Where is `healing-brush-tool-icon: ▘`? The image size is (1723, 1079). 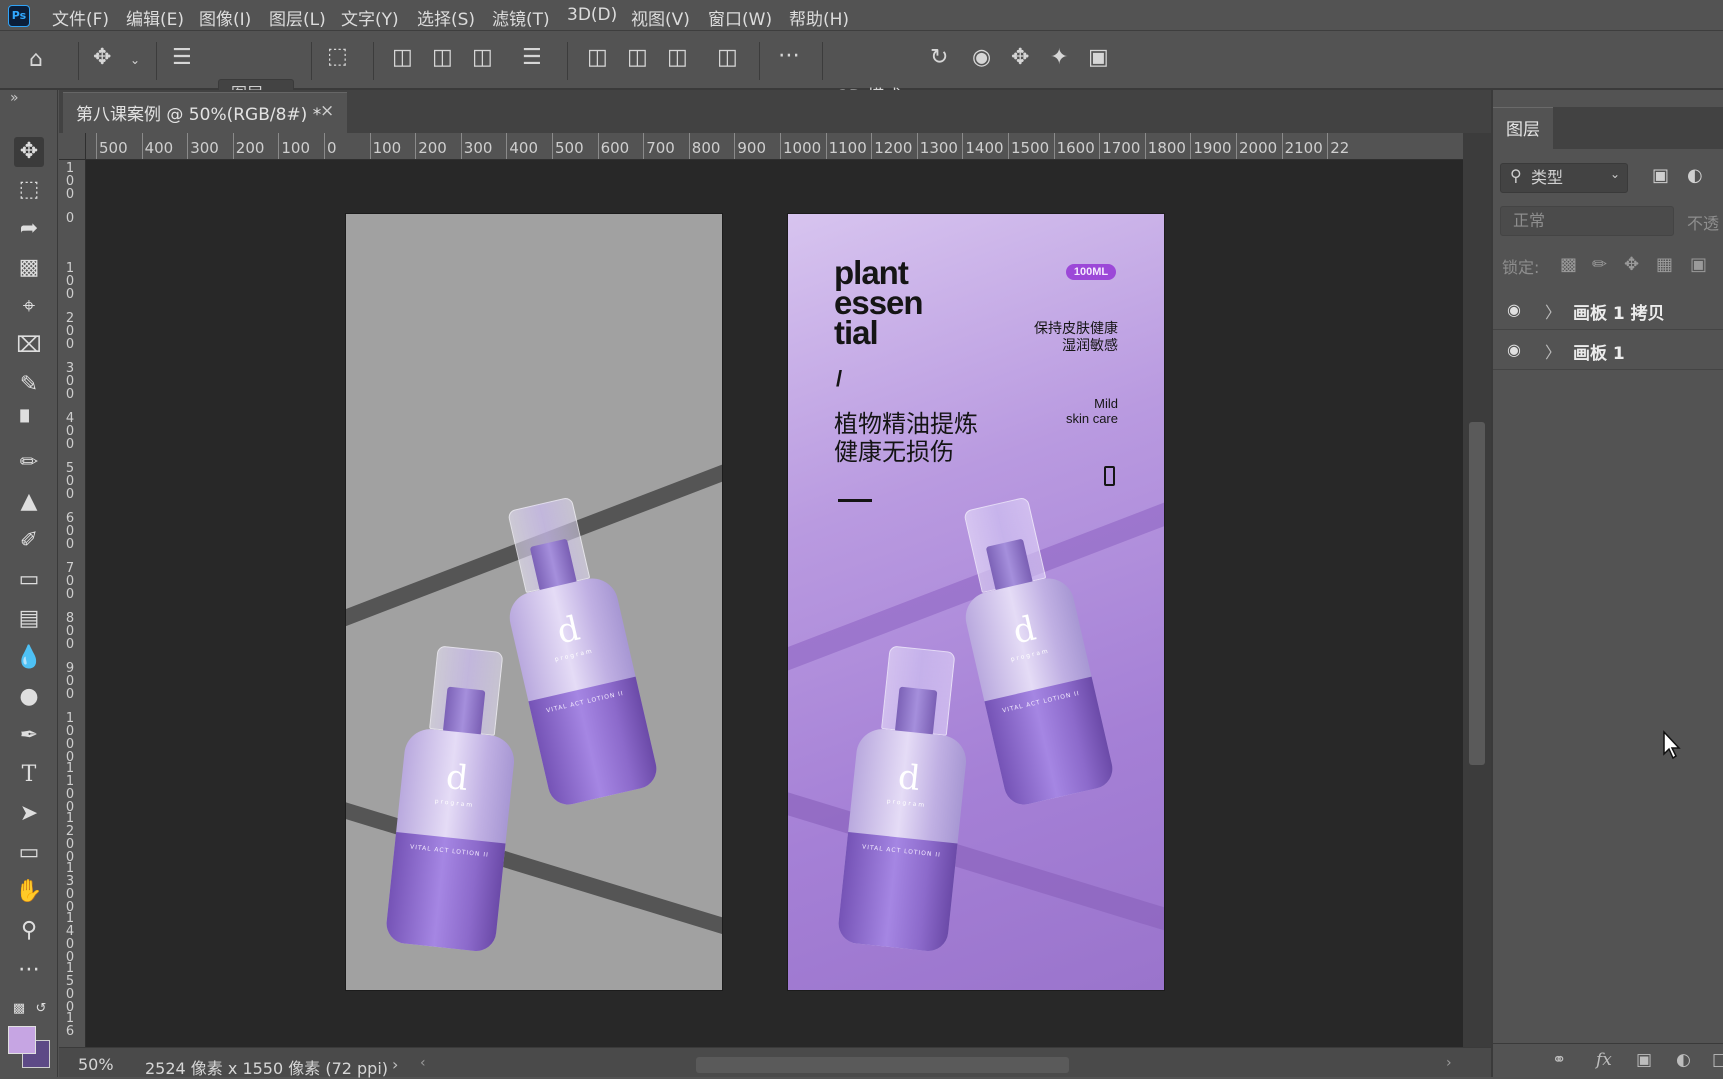 healing-brush-tool-icon: ▘ is located at coordinates (29, 424).